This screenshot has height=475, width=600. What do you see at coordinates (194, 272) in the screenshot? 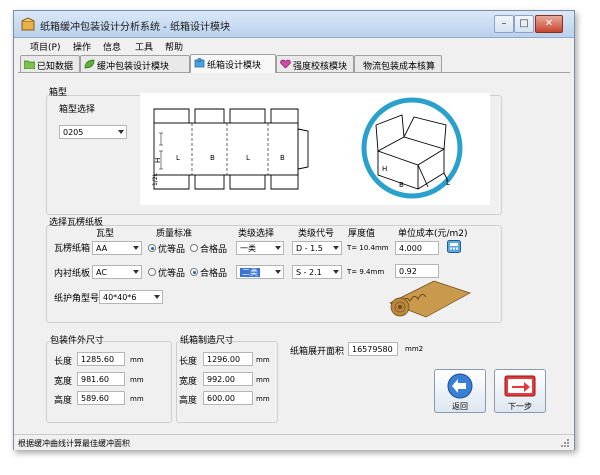
I see `liner-quality-qualified-radio` at bounding box center [194, 272].